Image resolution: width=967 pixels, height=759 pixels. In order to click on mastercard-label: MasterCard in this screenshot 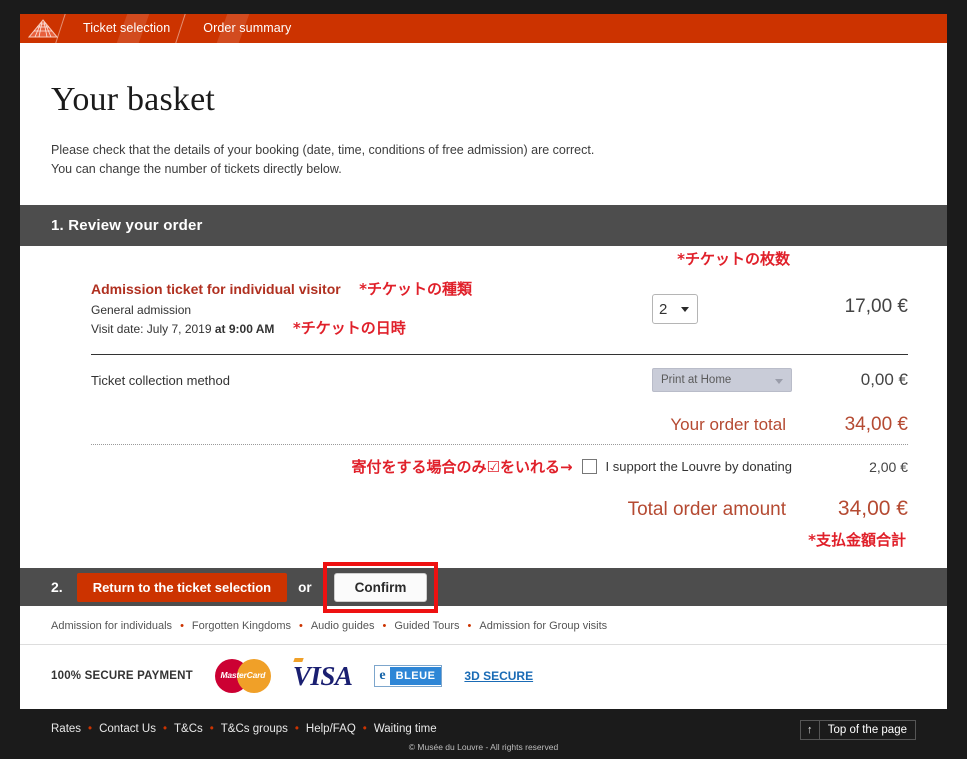, I will do `click(243, 675)`.